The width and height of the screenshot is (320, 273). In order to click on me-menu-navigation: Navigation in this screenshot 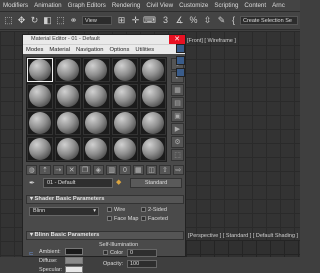, I will do `click(89, 50)`.